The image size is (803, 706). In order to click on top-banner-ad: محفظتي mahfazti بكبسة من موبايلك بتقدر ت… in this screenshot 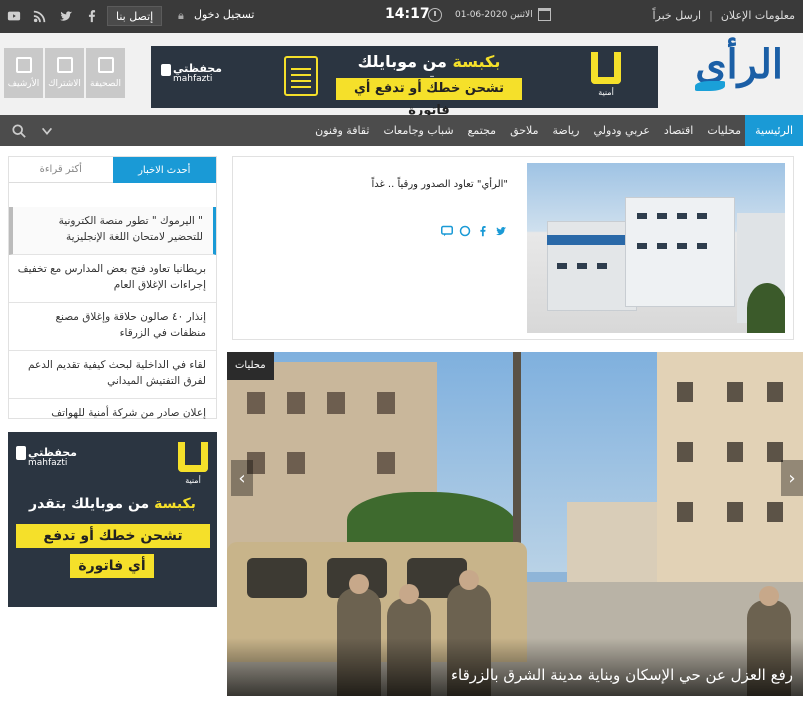, I will do `click(404, 82)`.